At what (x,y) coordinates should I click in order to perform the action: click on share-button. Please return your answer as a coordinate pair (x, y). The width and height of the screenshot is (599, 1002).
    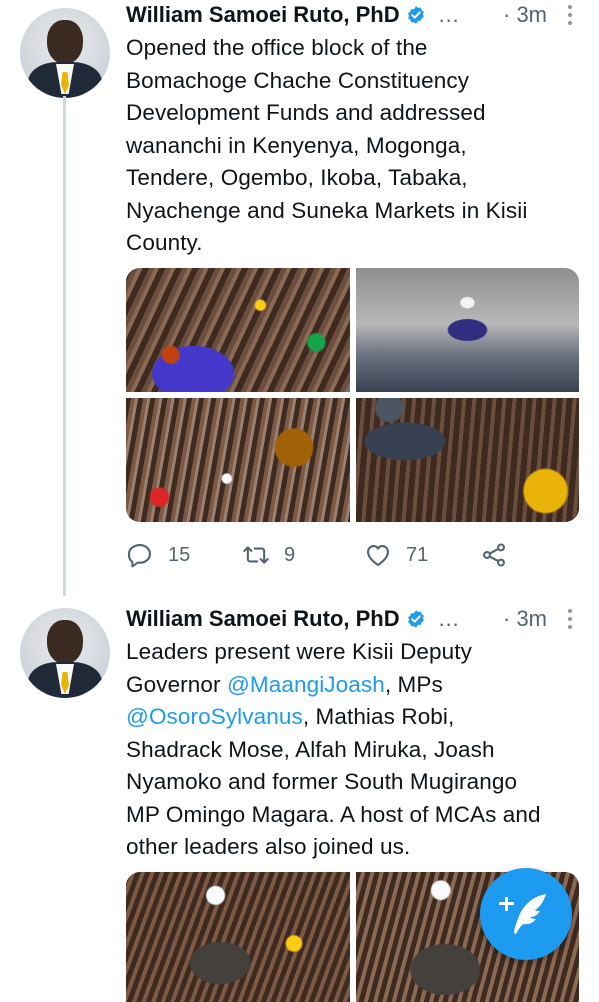
    Looking at the image, I should click on (501, 555).